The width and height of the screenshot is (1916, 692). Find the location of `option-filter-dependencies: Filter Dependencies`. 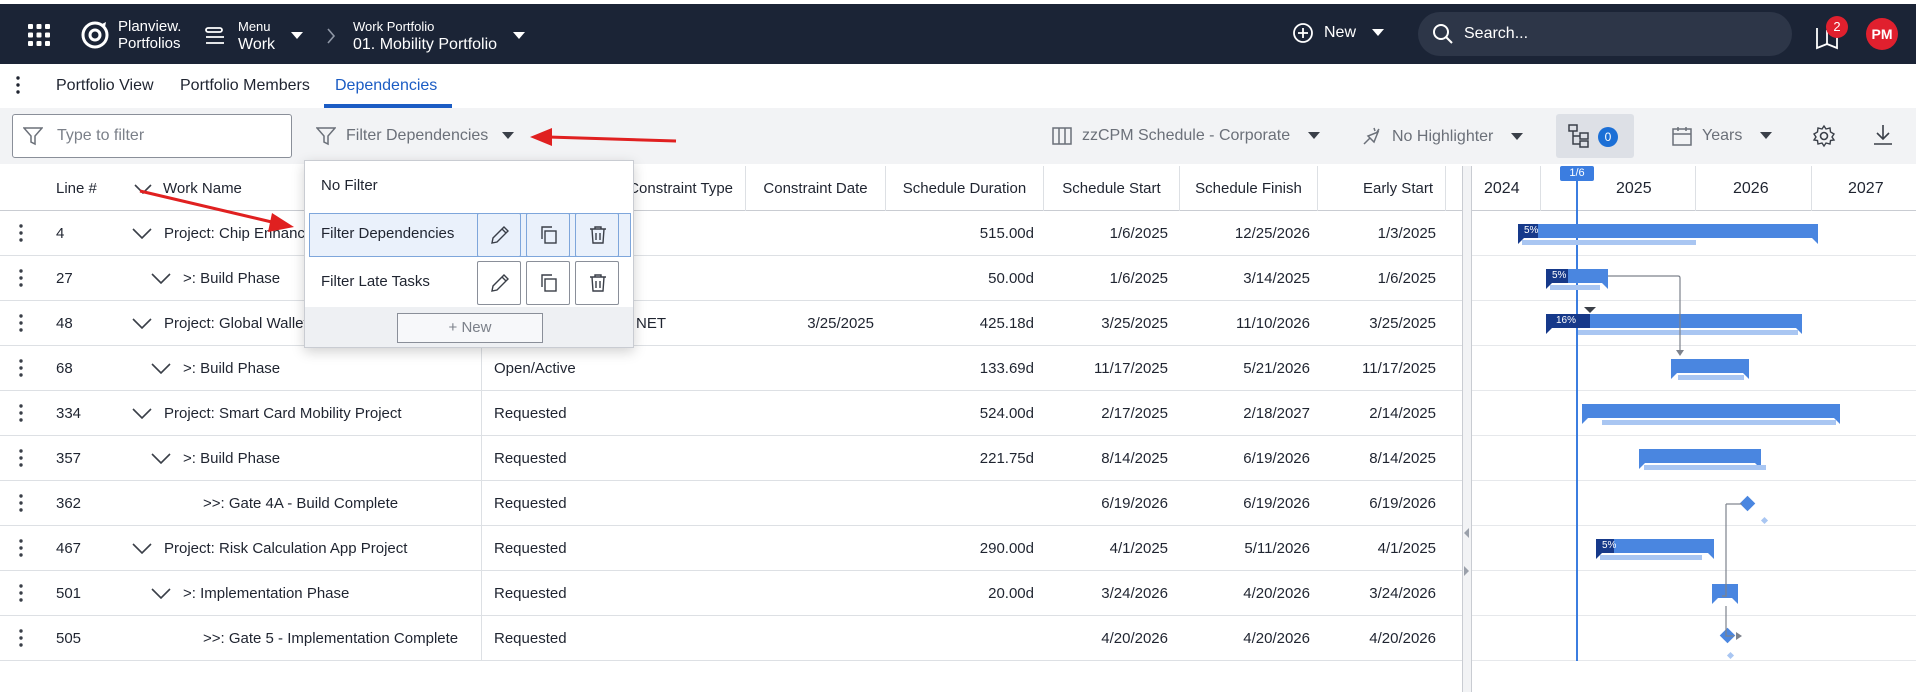

option-filter-dependencies: Filter Dependencies is located at coordinates (387, 233).